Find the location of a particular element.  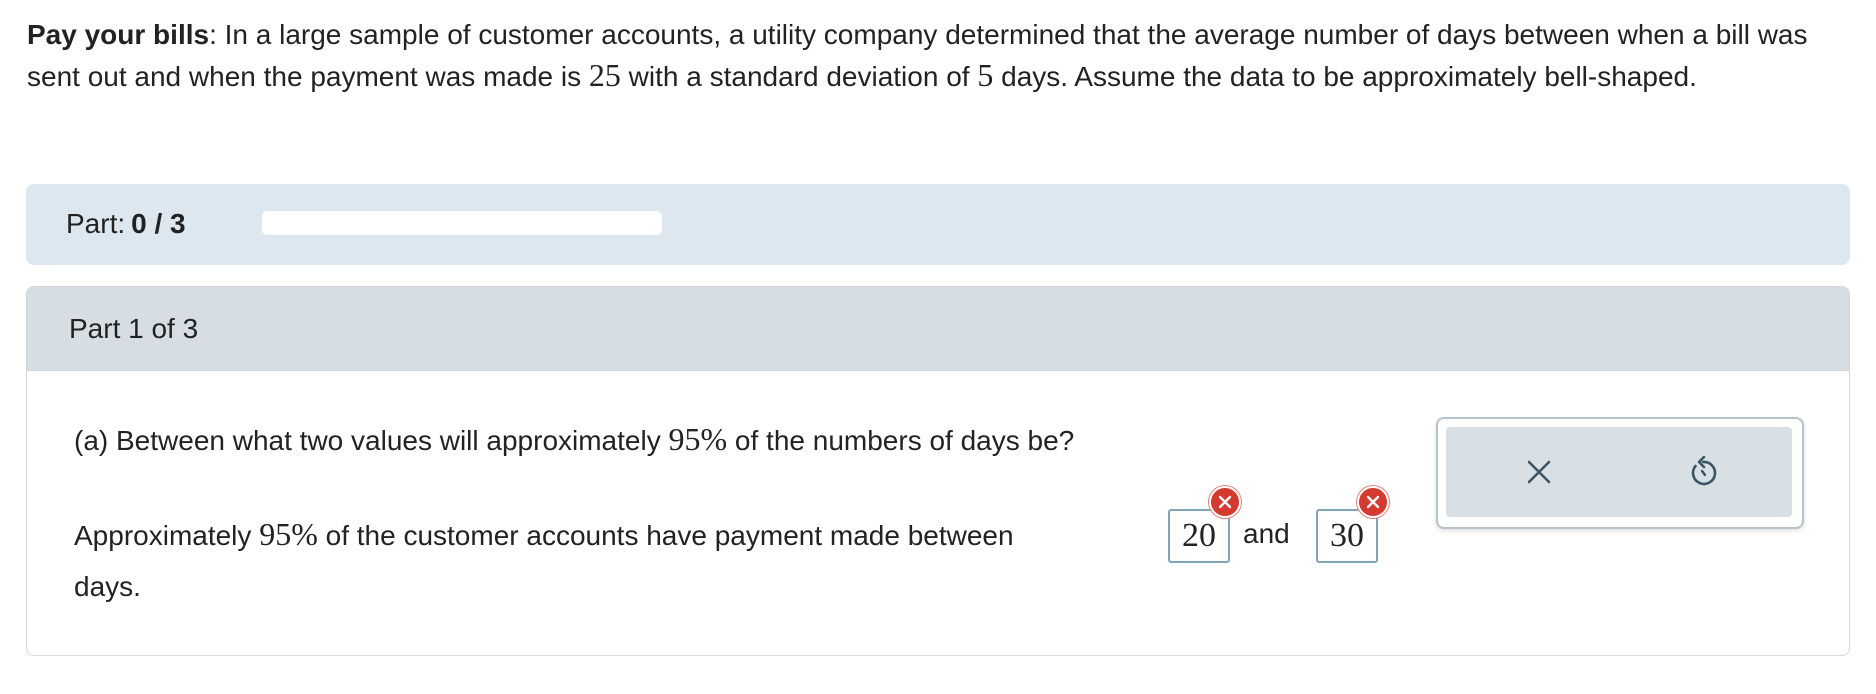

problem-mean: 25 is located at coordinates (604, 75).